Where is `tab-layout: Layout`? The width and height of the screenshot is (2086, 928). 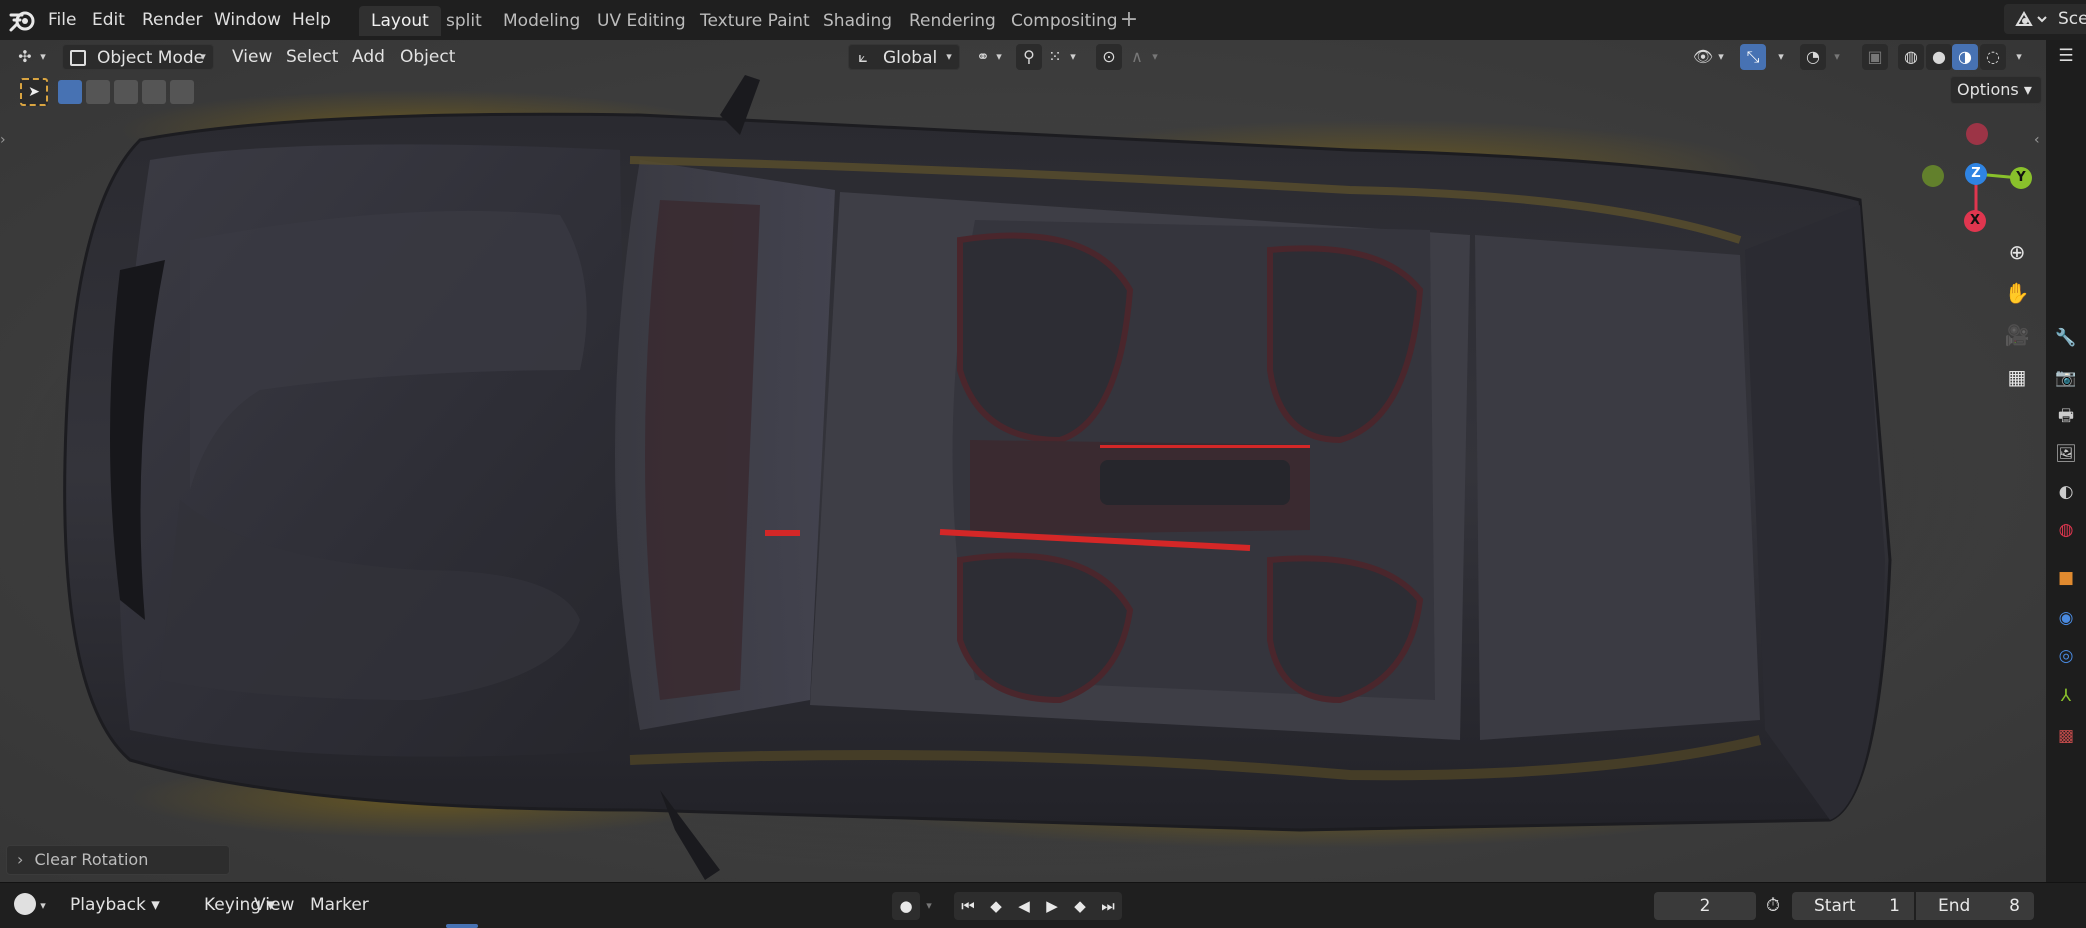 tab-layout: Layout is located at coordinates (400, 21).